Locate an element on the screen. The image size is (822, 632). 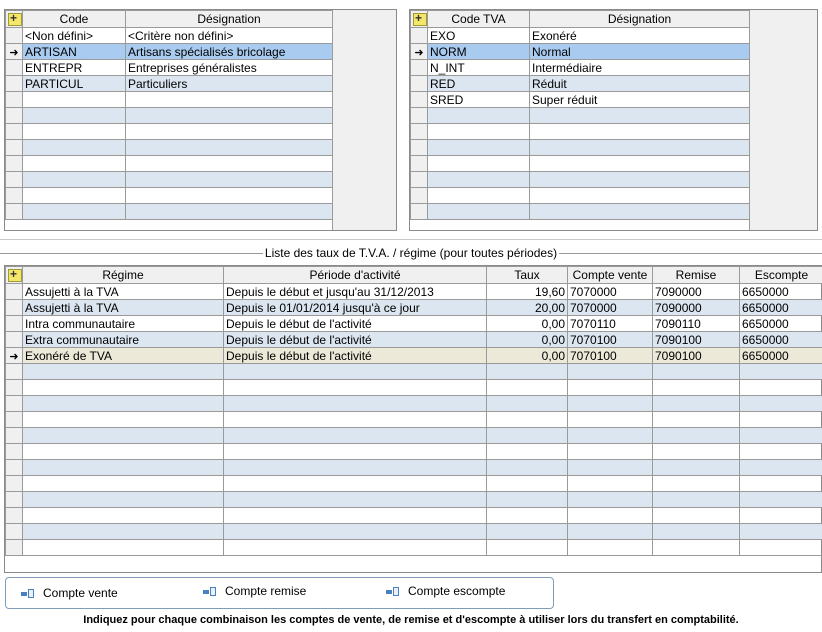
list-item: ➜ NORM Normal is located at coordinates (580, 51).